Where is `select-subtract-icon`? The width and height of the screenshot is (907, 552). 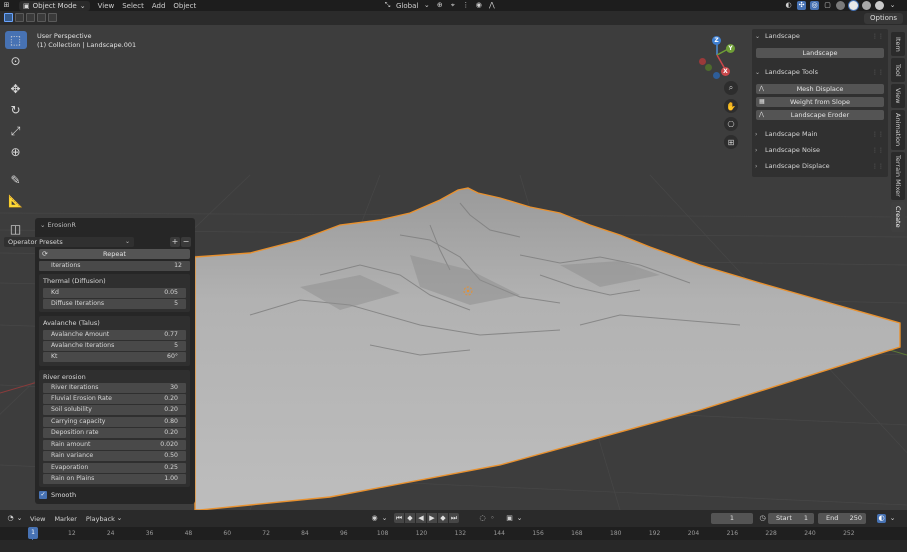 select-subtract-icon is located at coordinates (30, 17).